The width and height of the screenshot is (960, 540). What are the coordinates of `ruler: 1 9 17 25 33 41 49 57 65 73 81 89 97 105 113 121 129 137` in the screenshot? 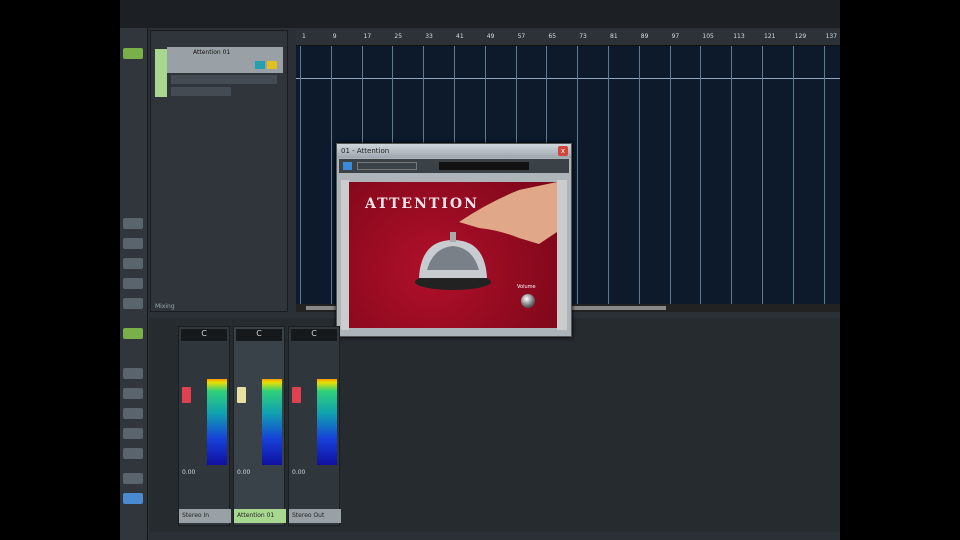 It's located at (568, 38).